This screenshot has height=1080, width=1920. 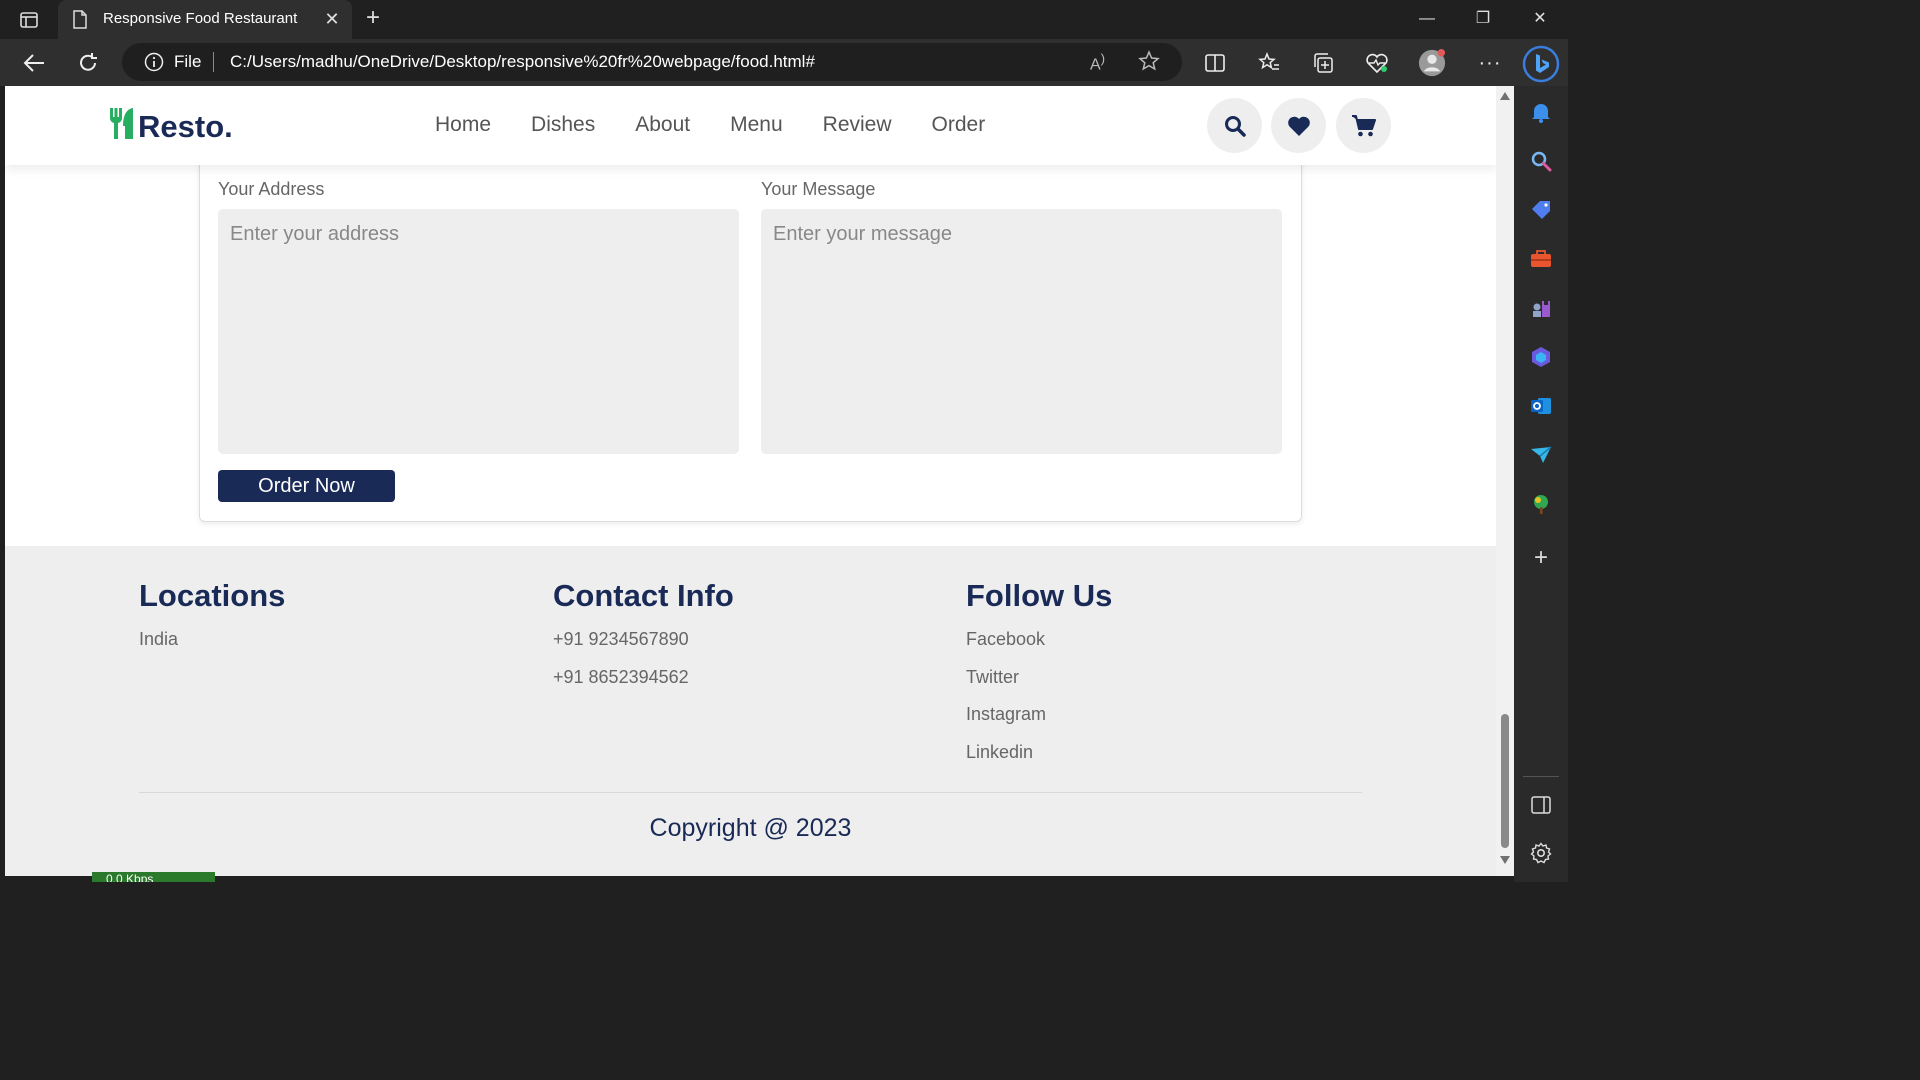 What do you see at coordinates (1541, 455) in the screenshot?
I see `send-drop-icon` at bounding box center [1541, 455].